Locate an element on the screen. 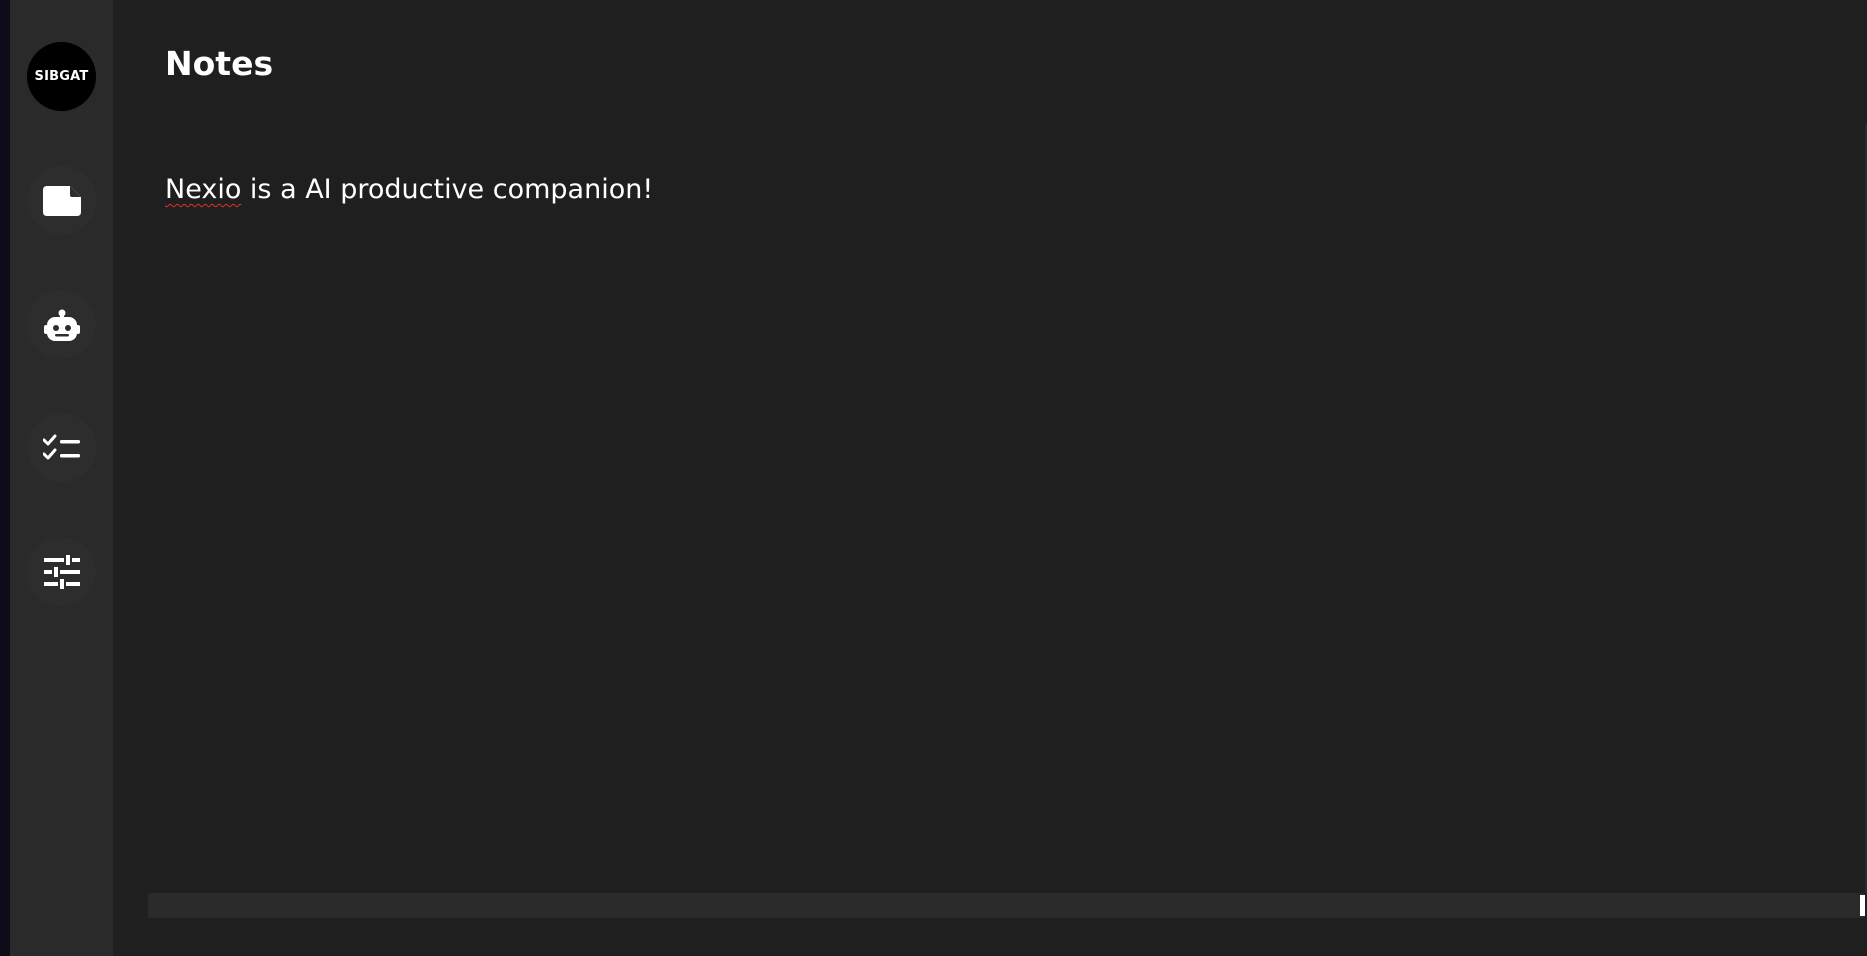 The image size is (1867, 956). sidebar: SIBGAT is located at coordinates (61, 478).